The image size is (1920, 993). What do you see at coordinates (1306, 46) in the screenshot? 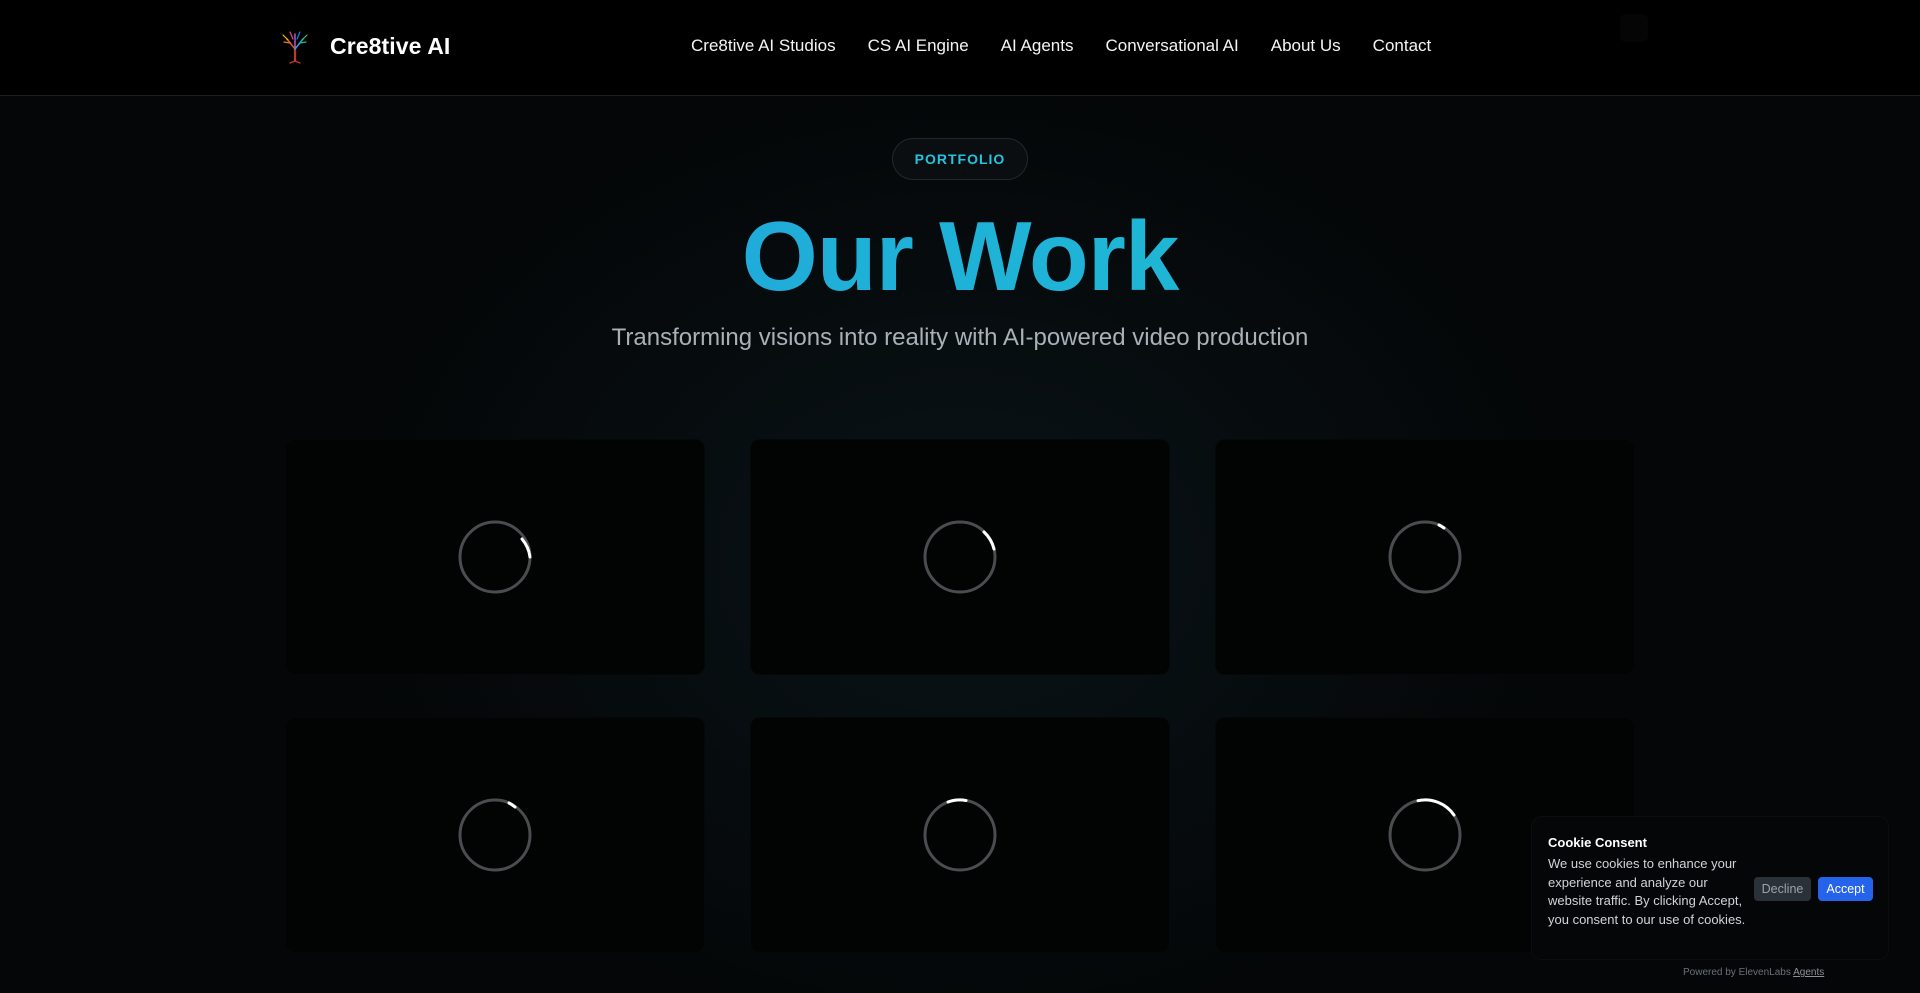
I see `nav-link-about-us: About Us` at bounding box center [1306, 46].